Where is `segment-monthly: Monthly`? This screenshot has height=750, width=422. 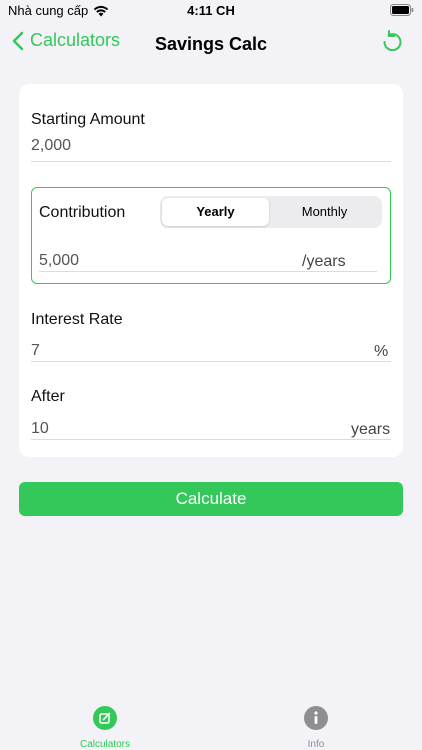
segment-monthly: Monthly is located at coordinates (324, 212).